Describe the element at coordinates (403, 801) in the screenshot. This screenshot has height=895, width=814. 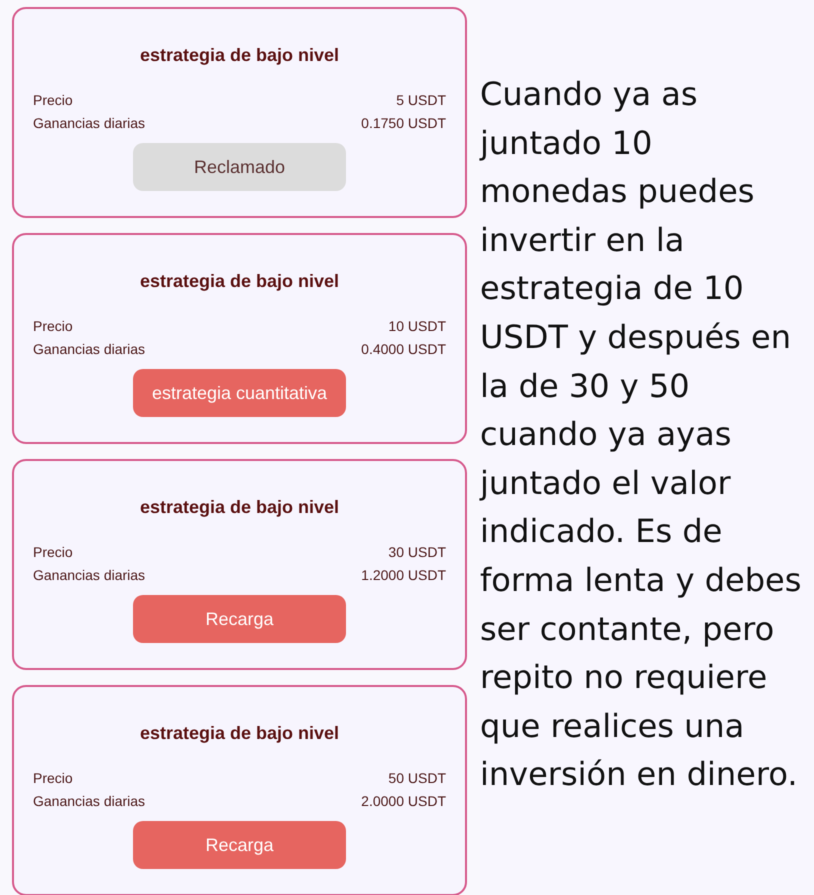
I see `earnings-value: 2.0000 USDT` at that location.